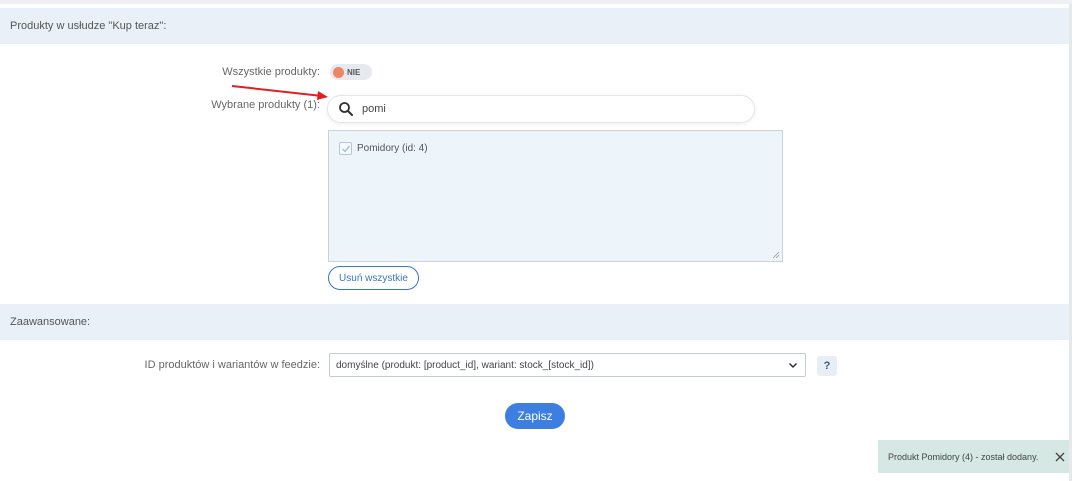 The height and width of the screenshot is (481, 1072). What do you see at coordinates (271, 72) in the screenshot?
I see `all-products-label: Wszystkie produkty:` at bounding box center [271, 72].